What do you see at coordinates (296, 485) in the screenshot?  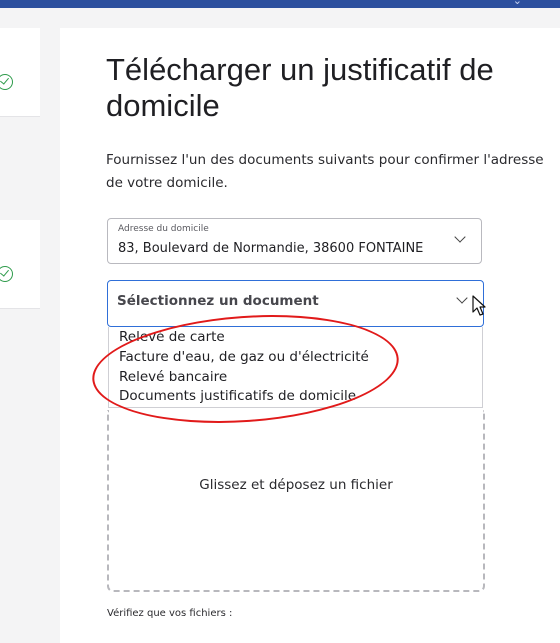 I see `dropzone-label: Glissez et déposez un fichier` at bounding box center [296, 485].